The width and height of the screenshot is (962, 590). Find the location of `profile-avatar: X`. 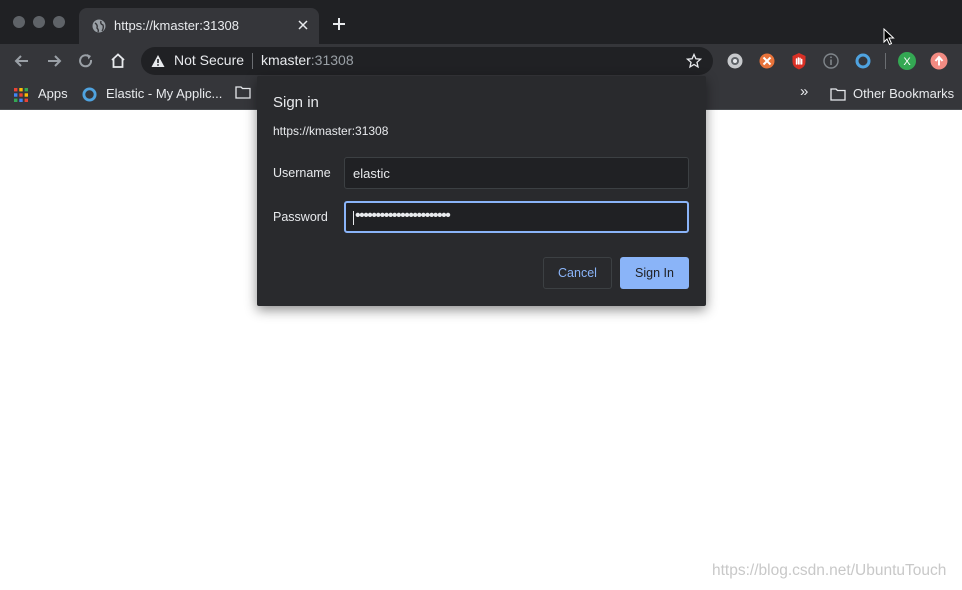

profile-avatar: X is located at coordinates (907, 61).